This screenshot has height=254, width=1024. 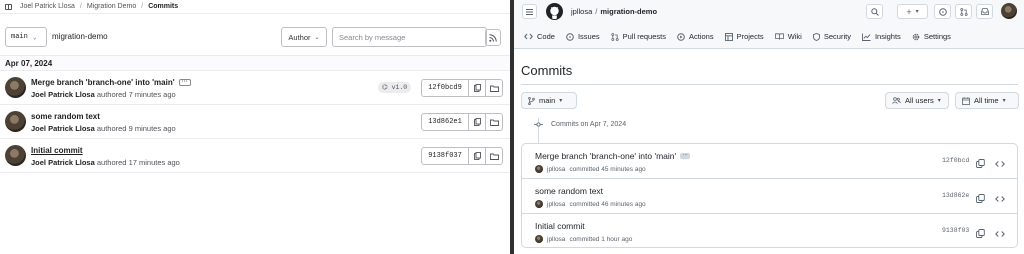 I want to click on commit-sha-button: 9138f037, so click(x=445, y=156).